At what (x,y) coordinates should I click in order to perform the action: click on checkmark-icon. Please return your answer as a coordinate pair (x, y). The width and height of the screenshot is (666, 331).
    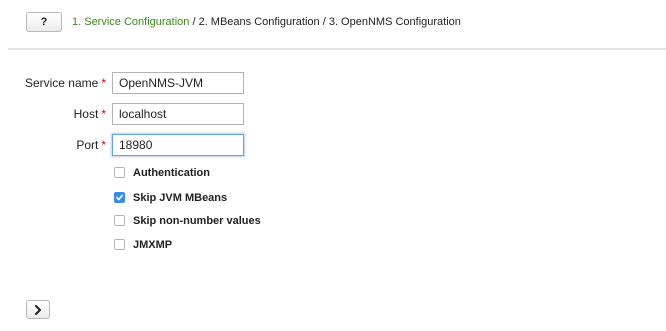
    Looking at the image, I should click on (119, 197).